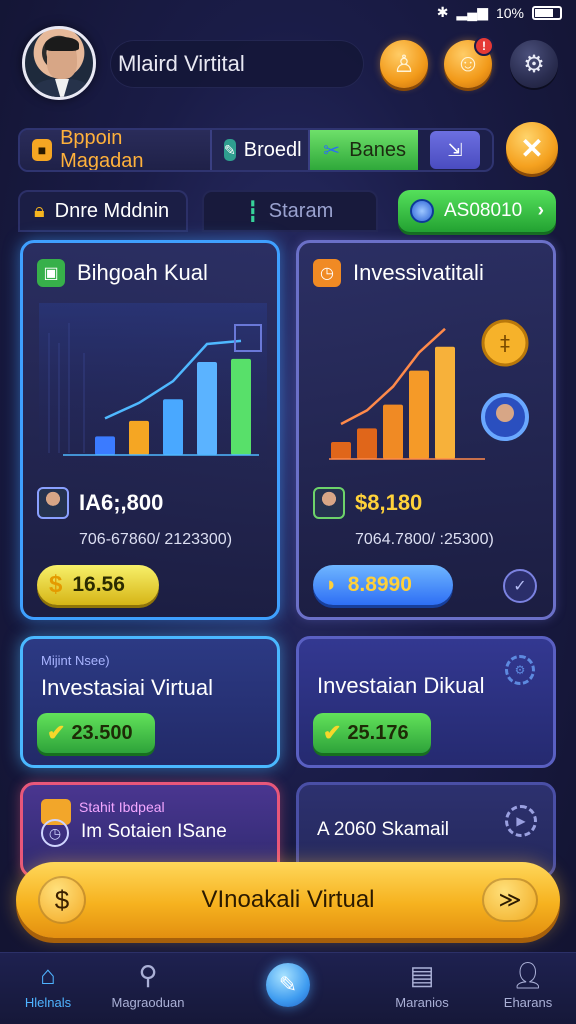 The height and width of the screenshot is (1024, 576). I want to click on nav-profile: 👤︎ Eharans, so click(527, 985).